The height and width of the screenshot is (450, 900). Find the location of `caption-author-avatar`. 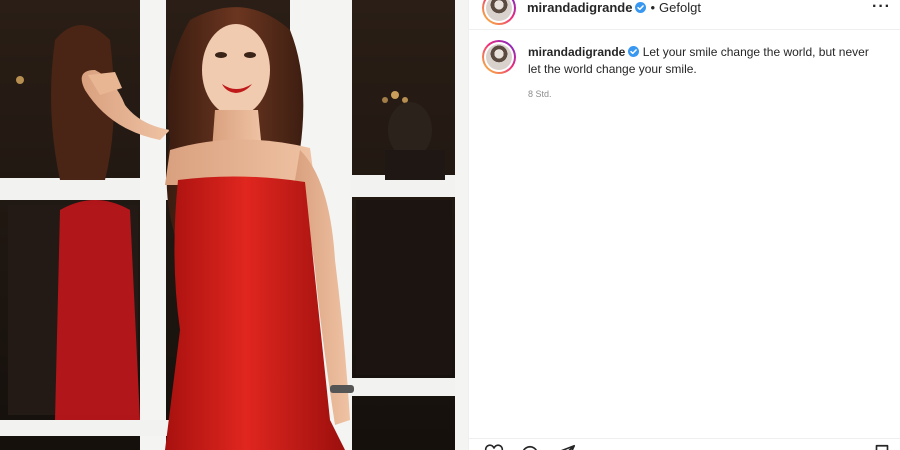

caption-author-avatar is located at coordinates (499, 57).